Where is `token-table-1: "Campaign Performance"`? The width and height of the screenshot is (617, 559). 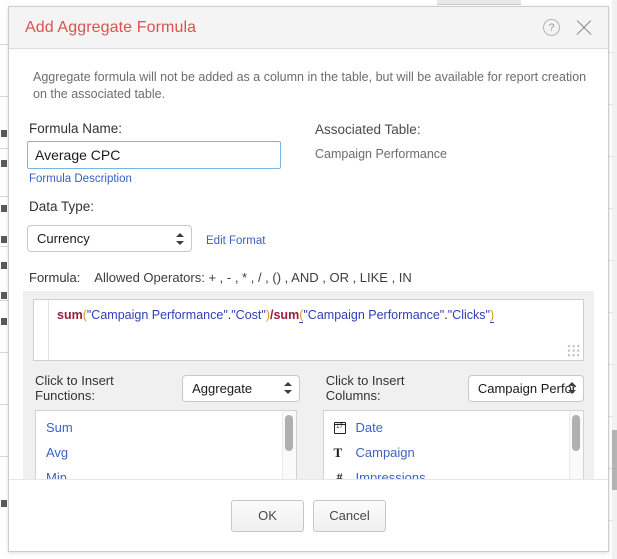 token-table-1: "Campaign Performance" is located at coordinates (157, 315).